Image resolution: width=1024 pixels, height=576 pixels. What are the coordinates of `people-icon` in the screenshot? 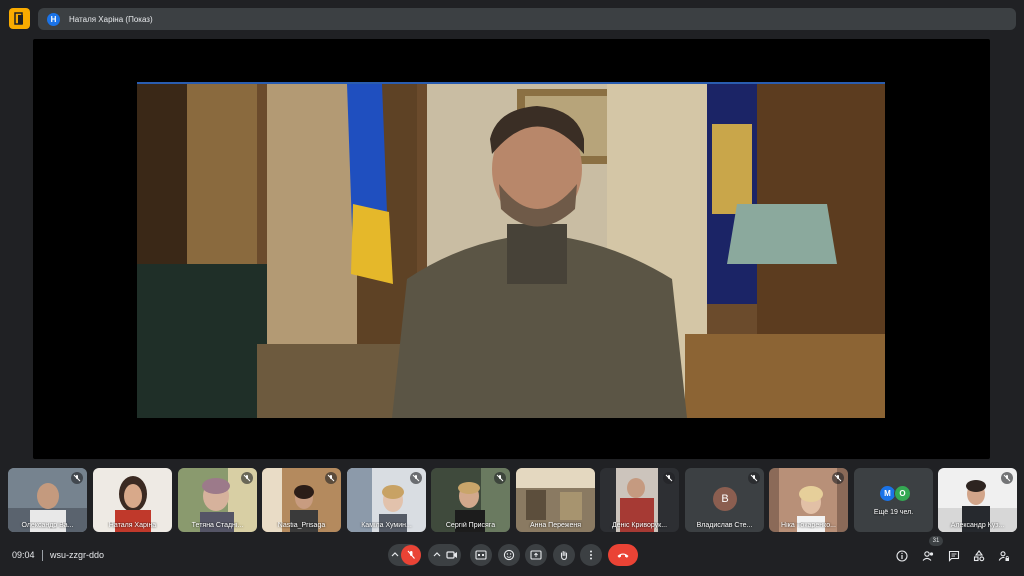 It's located at (927, 556).